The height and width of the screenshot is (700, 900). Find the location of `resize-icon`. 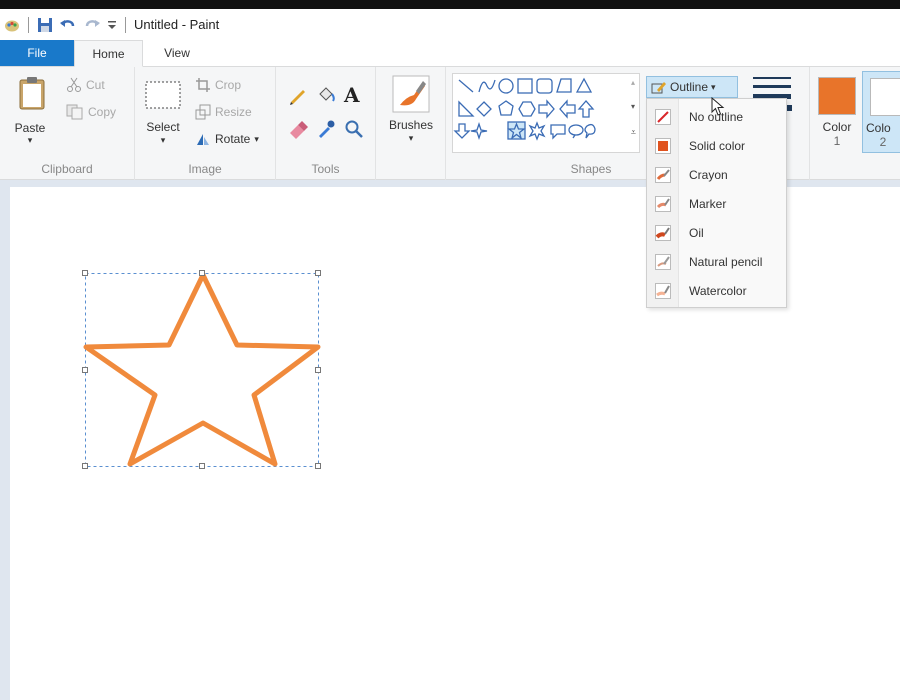

resize-icon is located at coordinates (203, 112).